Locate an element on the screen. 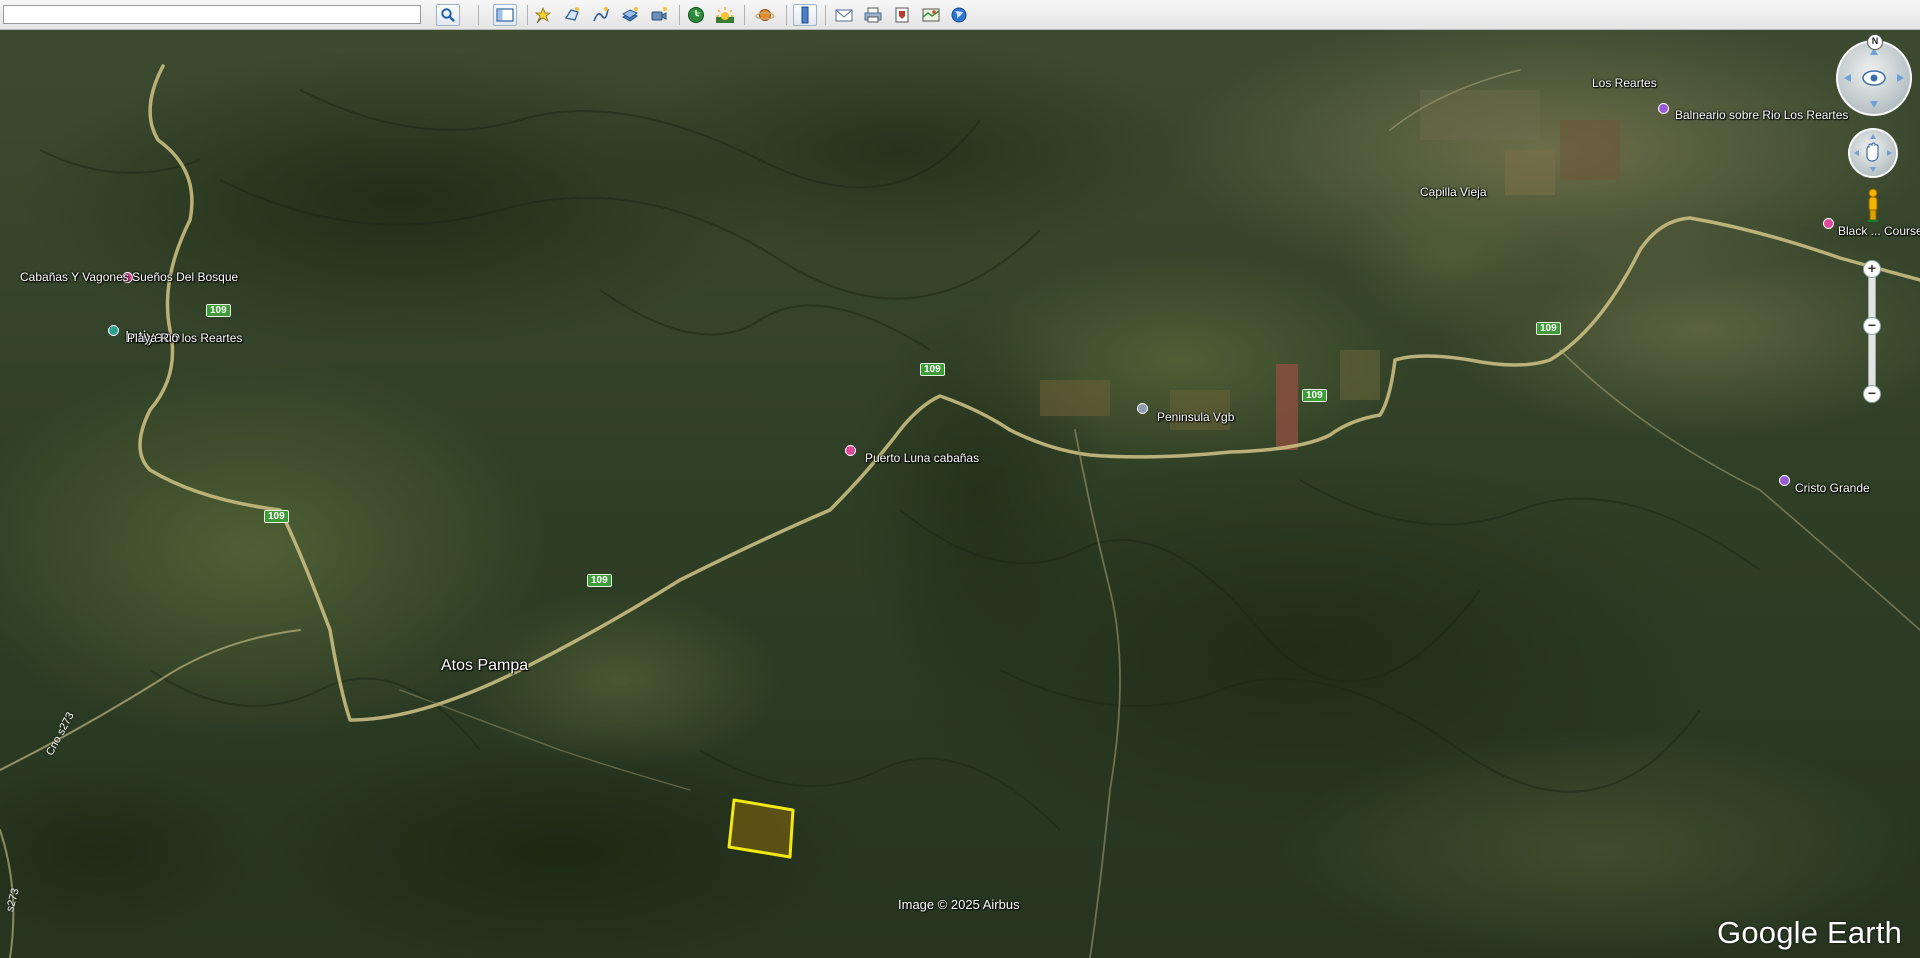 This screenshot has width=1920, height=958. eye-icon is located at coordinates (1874, 78).